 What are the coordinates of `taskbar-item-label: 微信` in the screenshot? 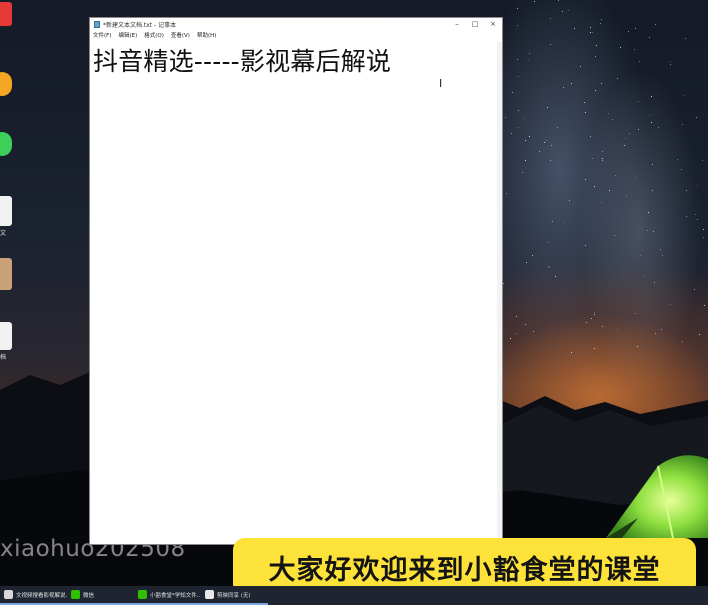 It's located at (89, 595).